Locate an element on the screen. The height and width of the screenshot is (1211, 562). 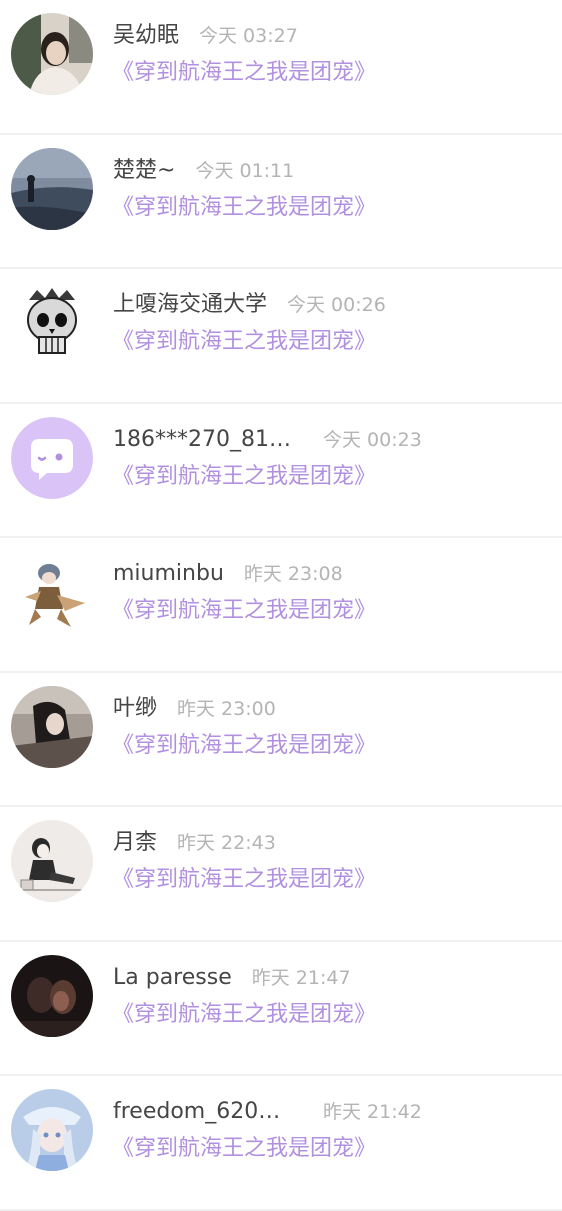
list-item: miuminbu 昨天 23:08 《穿到航海王之我是团宠》 is located at coordinates (281, 605).